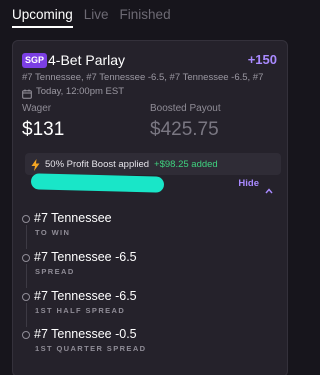 The image size is (320, 375). Describe the element at coordinates (153, 164) in the screenshot. I see `profit-boost-banner: 50% Profit Boost applied +$98.25 added` at that location.